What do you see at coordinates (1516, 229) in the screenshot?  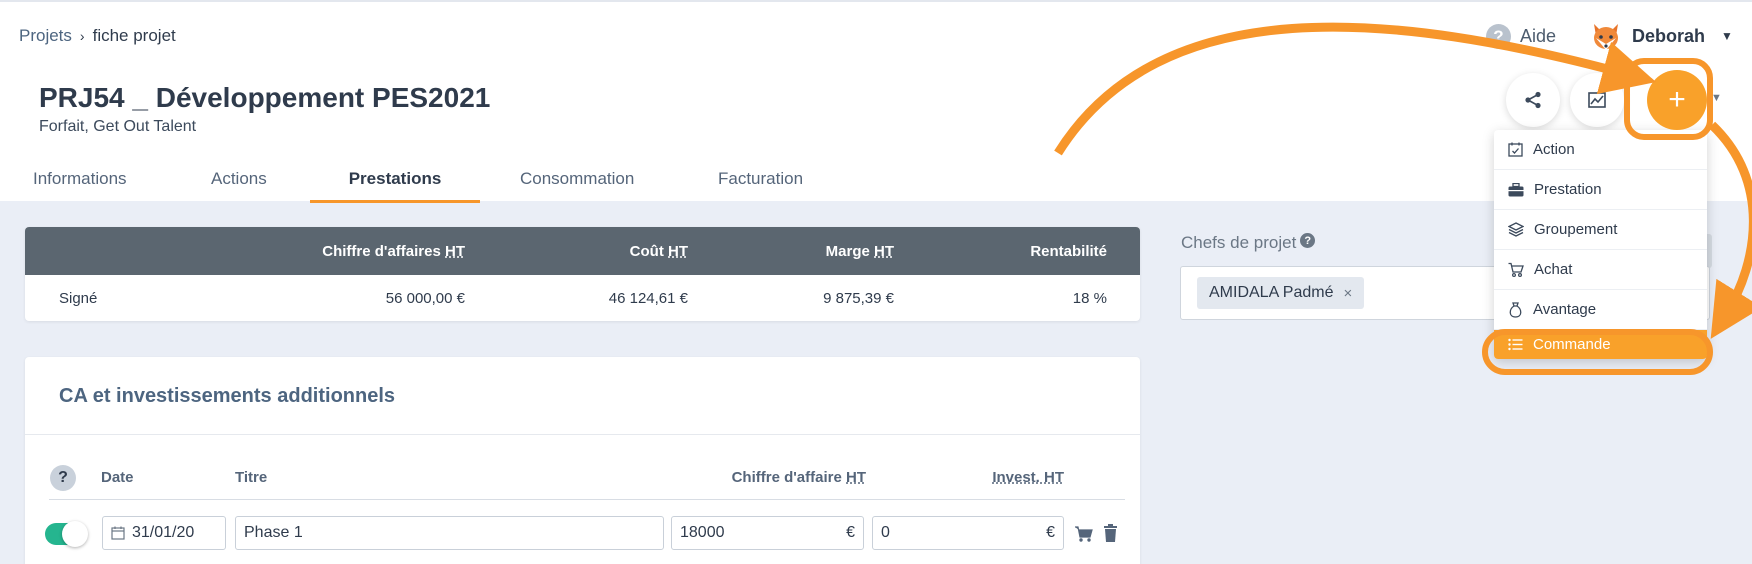 I see `layers-icon` at bounding box center [1516, 229].